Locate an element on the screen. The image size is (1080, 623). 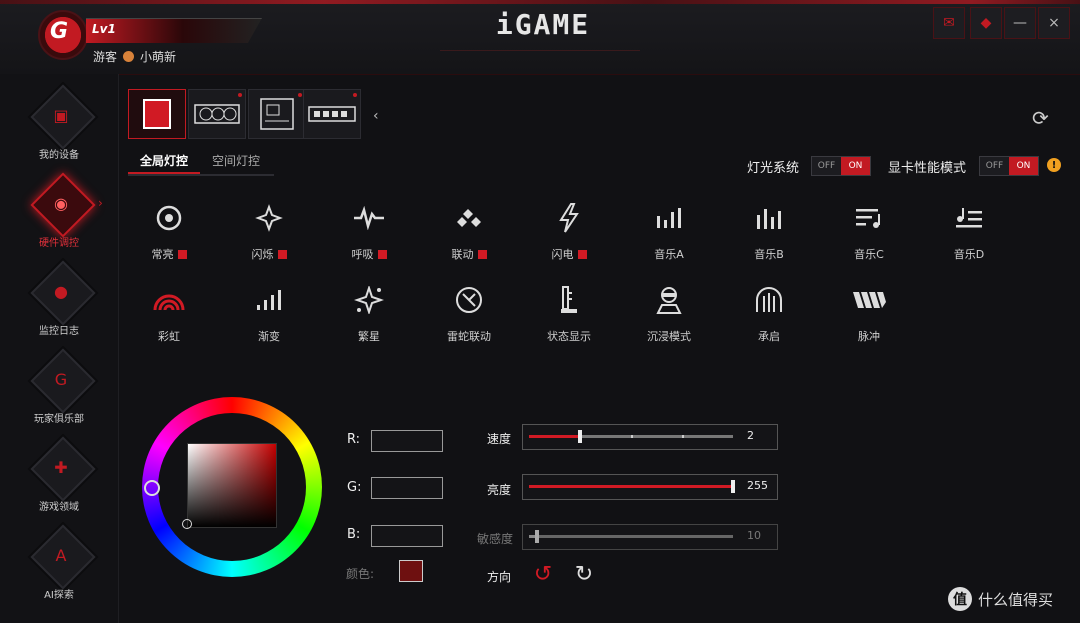
mode-label: 彩虹 is located at coordinates (169, 336).